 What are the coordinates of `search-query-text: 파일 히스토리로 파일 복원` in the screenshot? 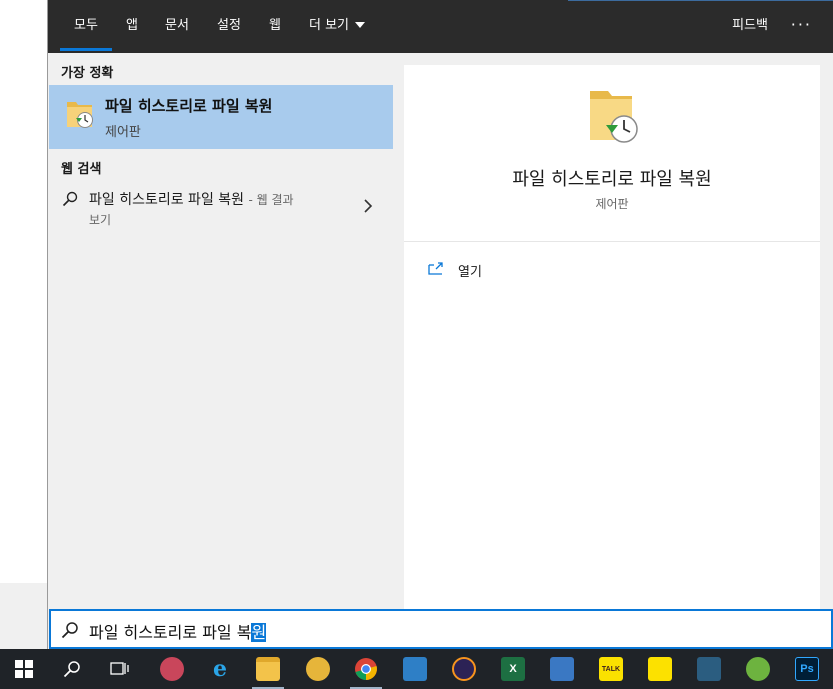 It's located at (178, 631).